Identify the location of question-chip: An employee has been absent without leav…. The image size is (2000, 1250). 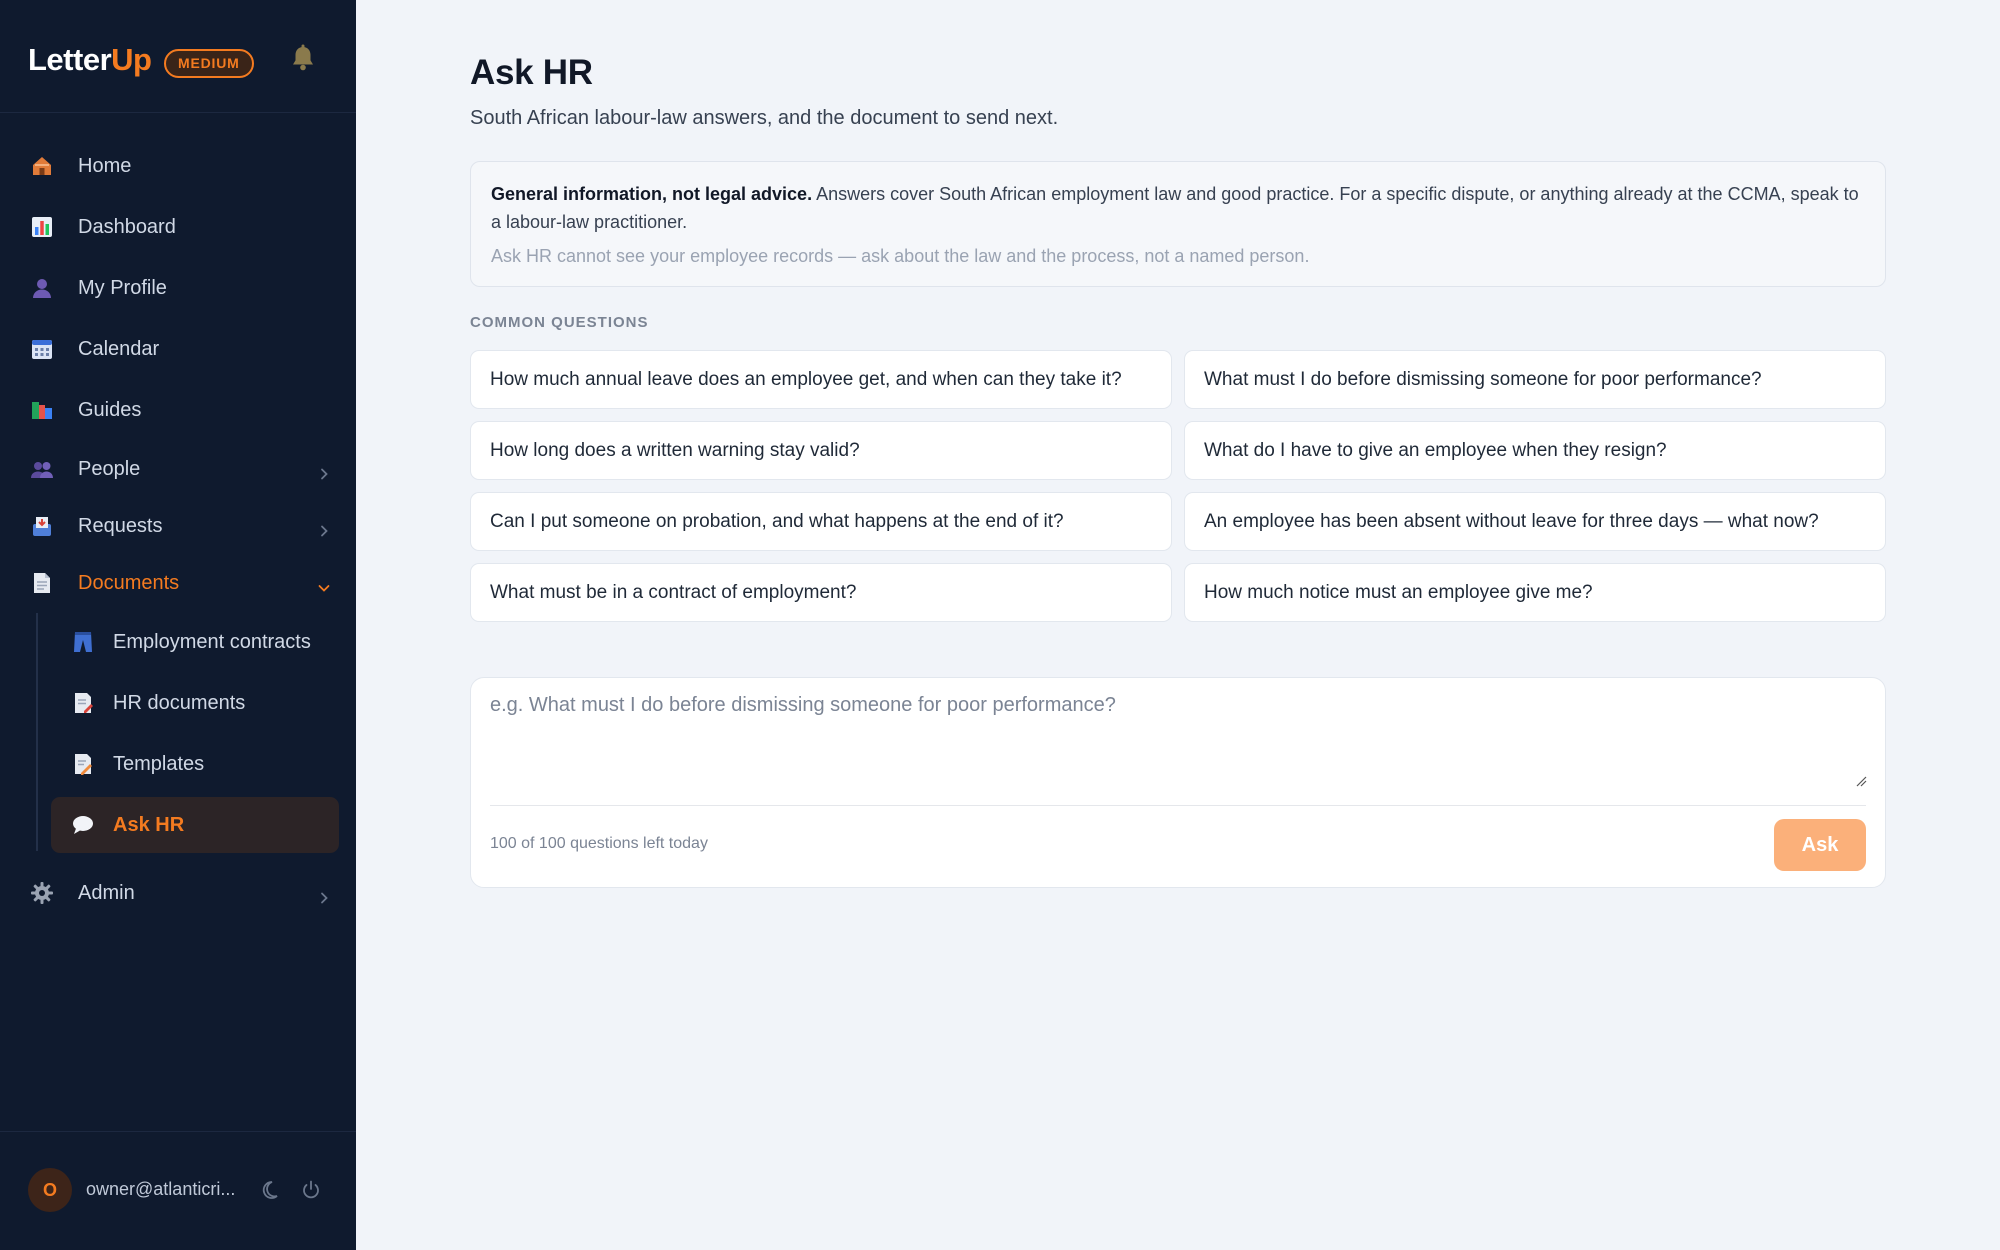
(1535, 521).